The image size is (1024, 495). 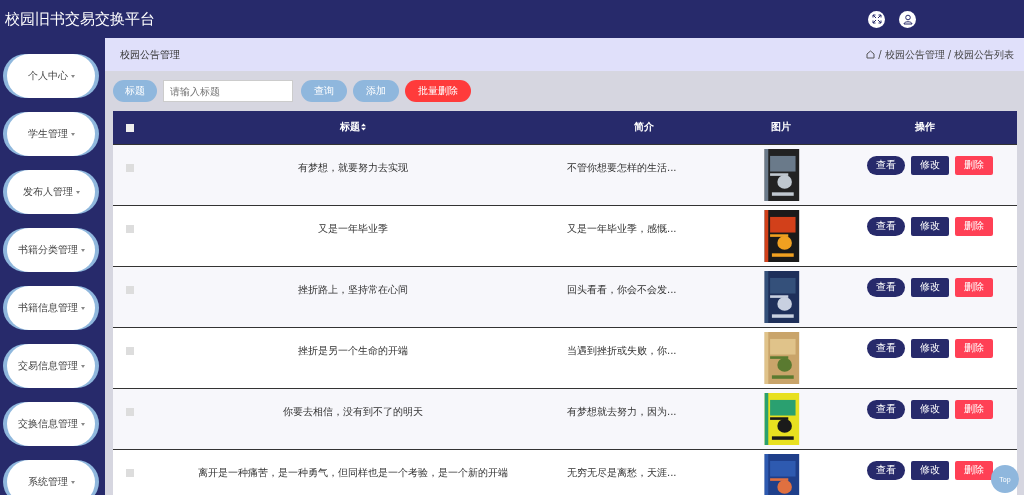 What do you see at coordinates (130, 127) in the screenshot?
I see `select-all-checkbox` at bounding box center [130, 127].